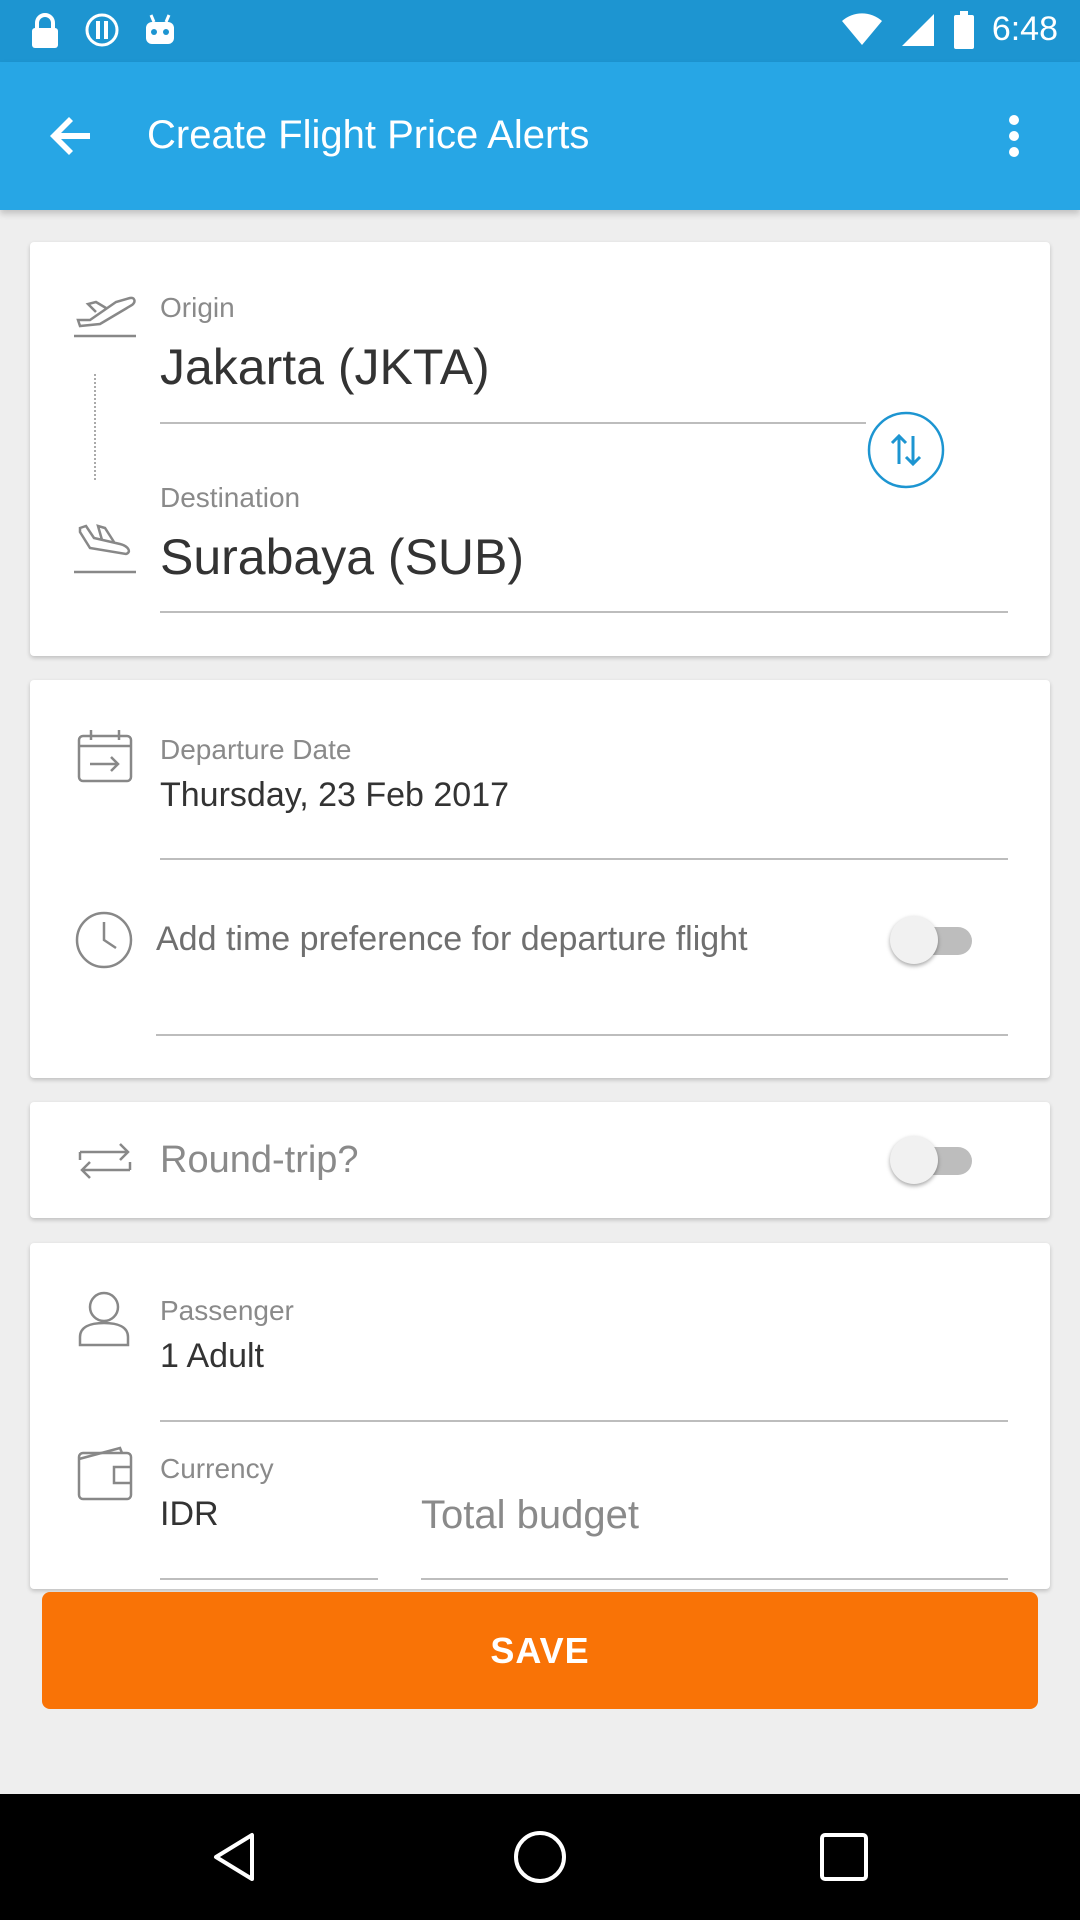 This screenshot has height=1920, width=1080. I want to click on destination-field: Surabaya (SUB), so click(342, 557).